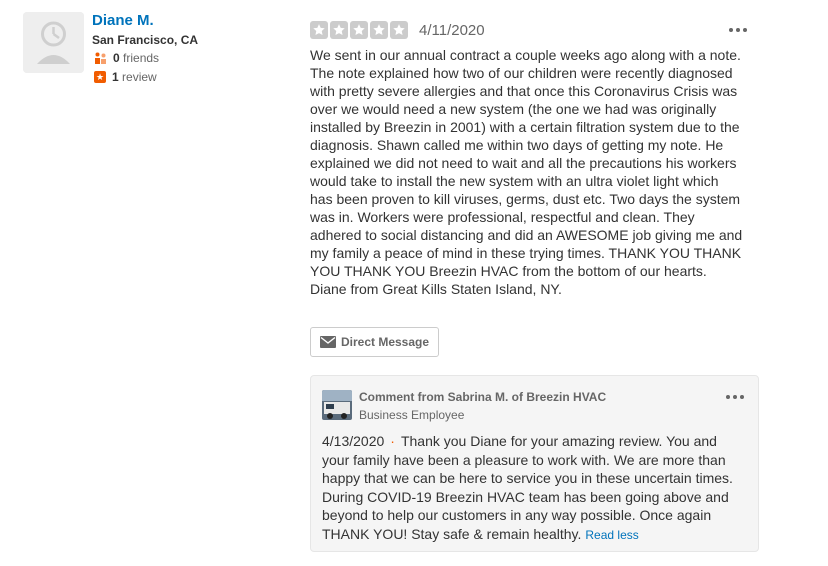  Describe the element at coordinates (145, 40) in the screenshot. I see `reviewer-location: San Francisco, CA` at that location.